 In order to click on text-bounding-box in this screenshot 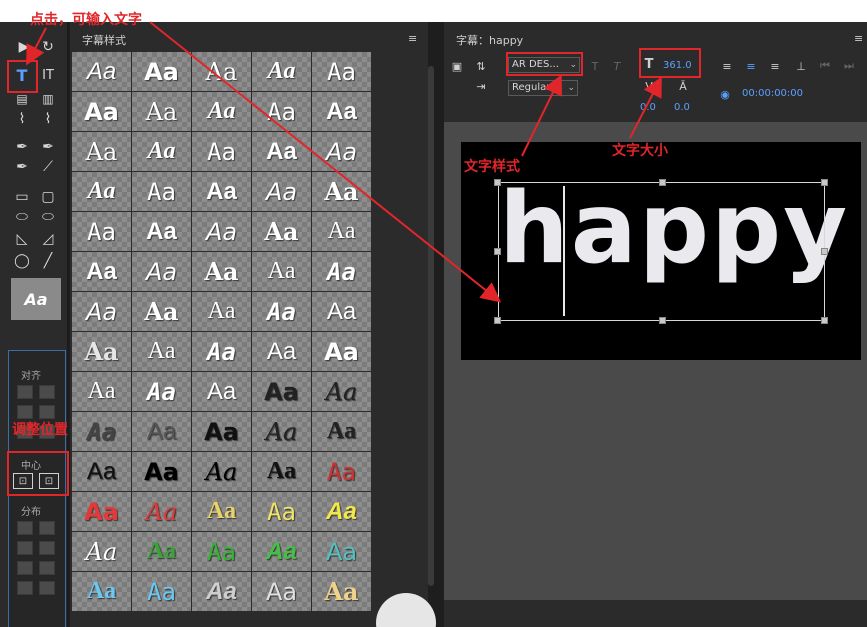, I will do `click(661, 251)`.